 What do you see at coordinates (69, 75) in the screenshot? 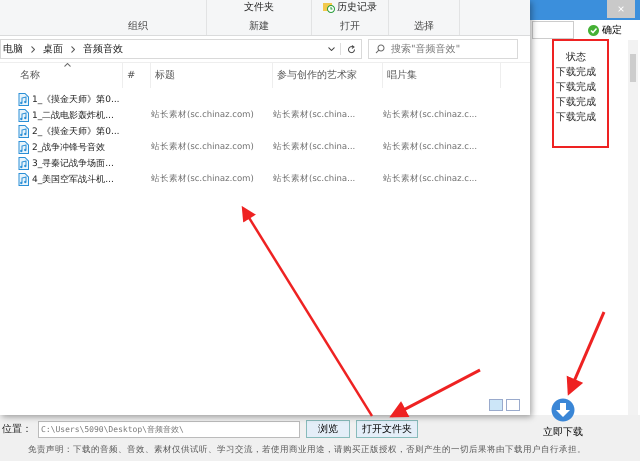
I see `column-header: 名称` at bounding box center [69, 75].